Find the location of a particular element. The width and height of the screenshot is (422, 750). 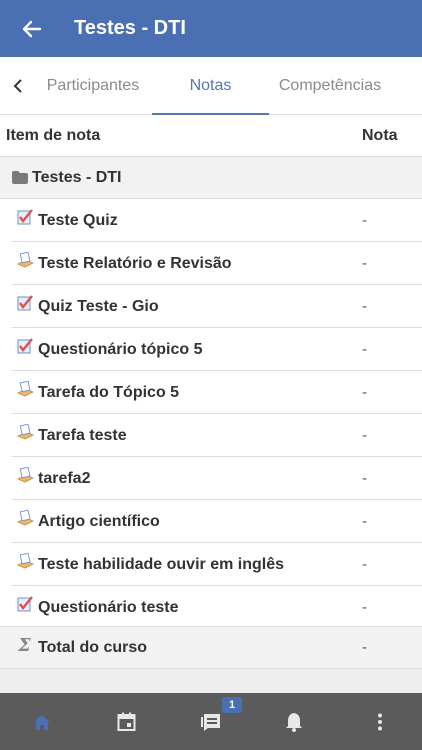

table-row: Questionário teste - is located at coordinates (211, 607).